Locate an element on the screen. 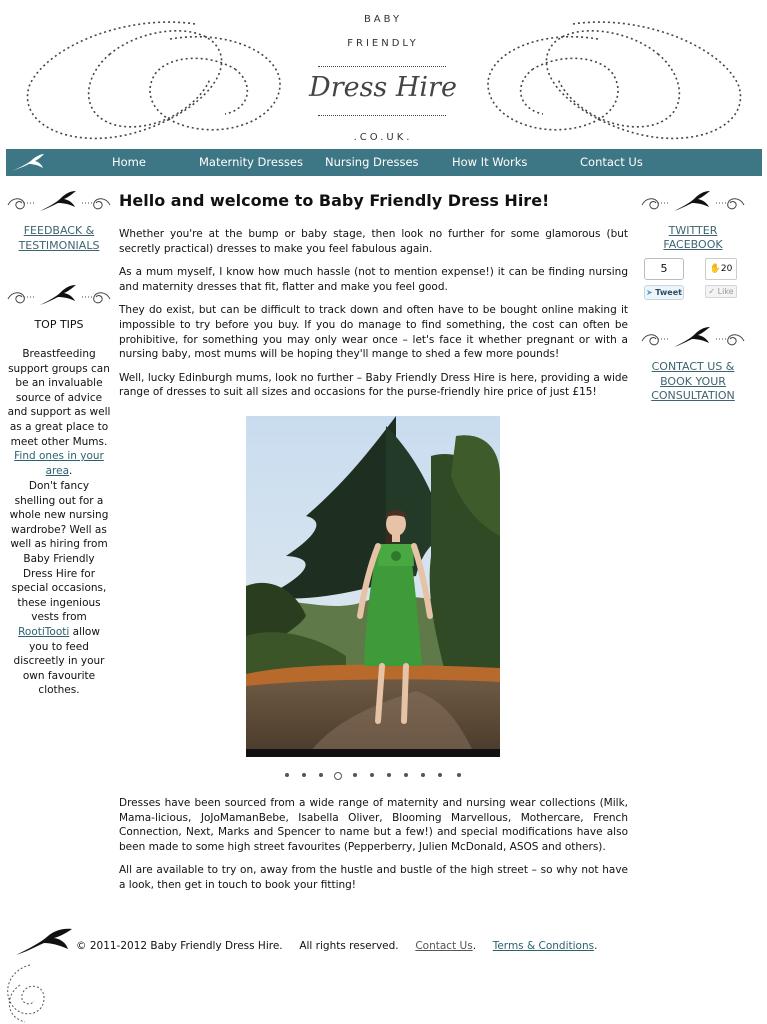  like-widget: ✋20 ✓ Like is located at coordinates (721, 278).